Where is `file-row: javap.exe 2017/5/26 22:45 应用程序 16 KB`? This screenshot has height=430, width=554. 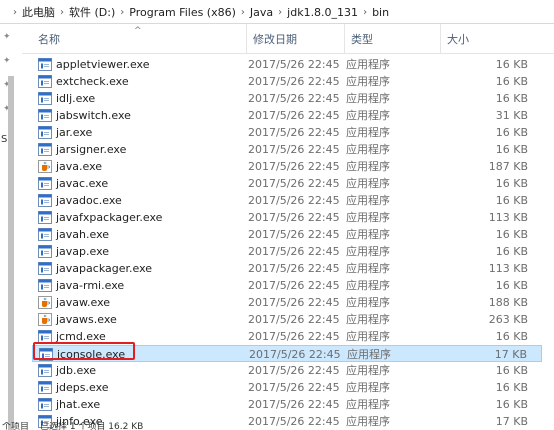
file-row: javap.exe 2017/5/26 22:45 应用程序 16 KB is located at coordinates (287, 251).